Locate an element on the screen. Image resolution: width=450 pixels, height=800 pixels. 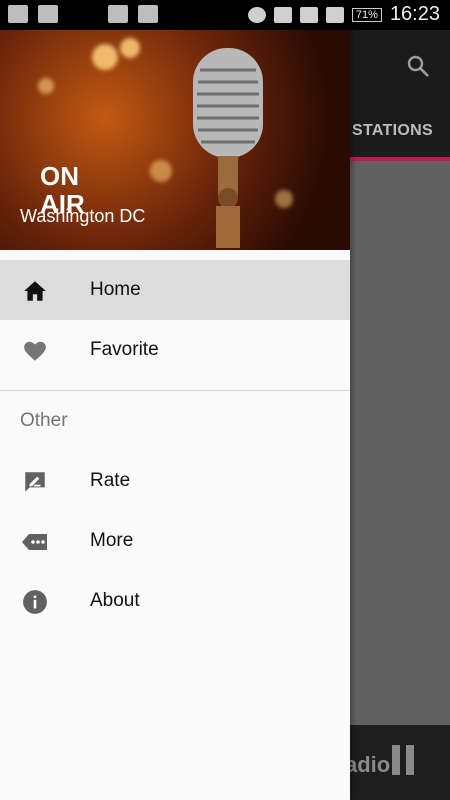
station-city: Washington DC is located at coordinates (83, 216).